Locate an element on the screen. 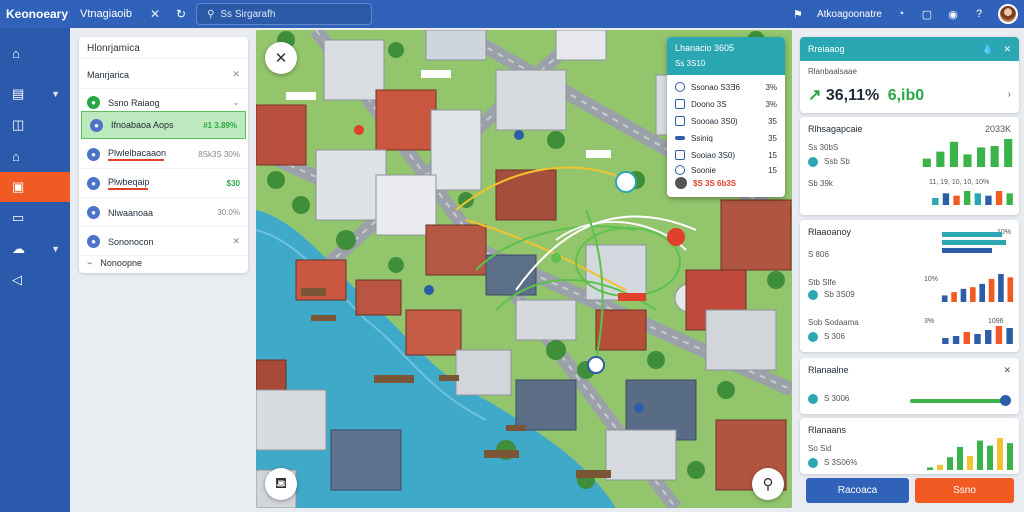  warehouse-icon: ⌂ is located at coordinates (16, 156).